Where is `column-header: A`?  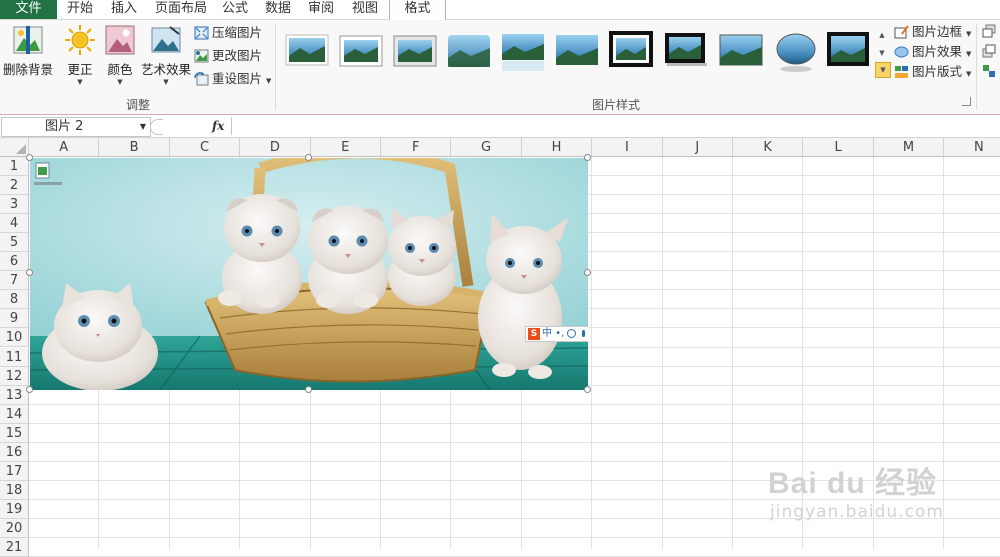 column-header: A is located at coordinates (64, 147).